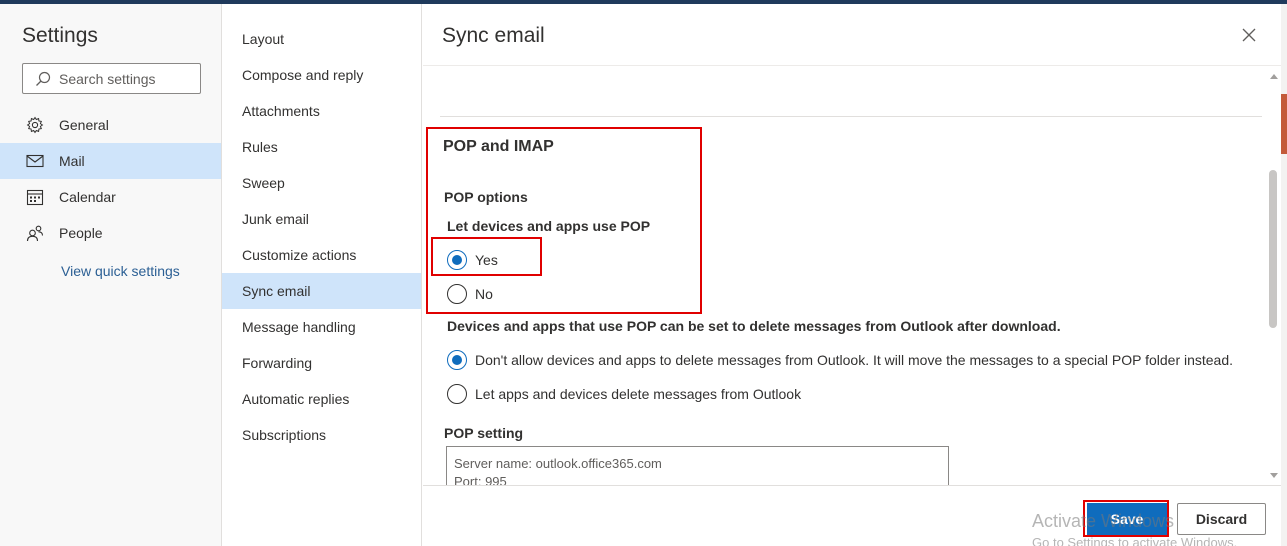  Describe the element at coordinates (321, 111) in the screenshot. I see `mail-nav-attachments: Attachments` at that location.